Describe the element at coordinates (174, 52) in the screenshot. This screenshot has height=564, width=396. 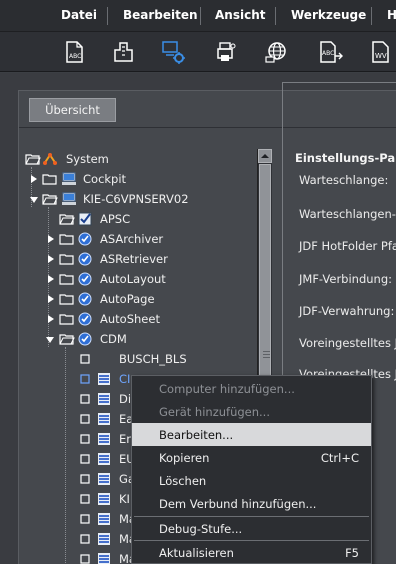
I see `server-settings-icon` at that location.